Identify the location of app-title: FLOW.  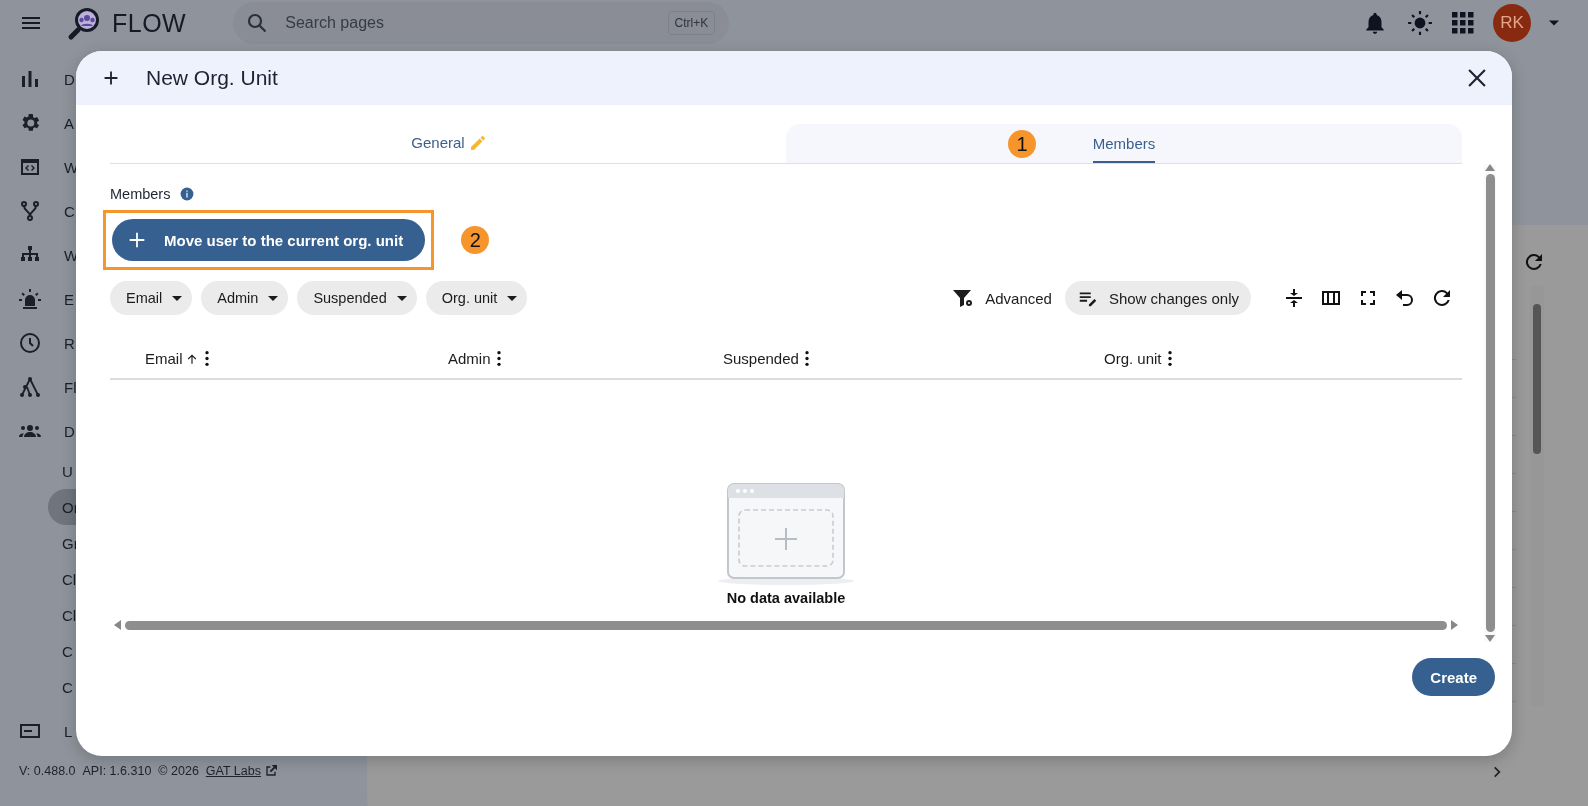
(149, 23).